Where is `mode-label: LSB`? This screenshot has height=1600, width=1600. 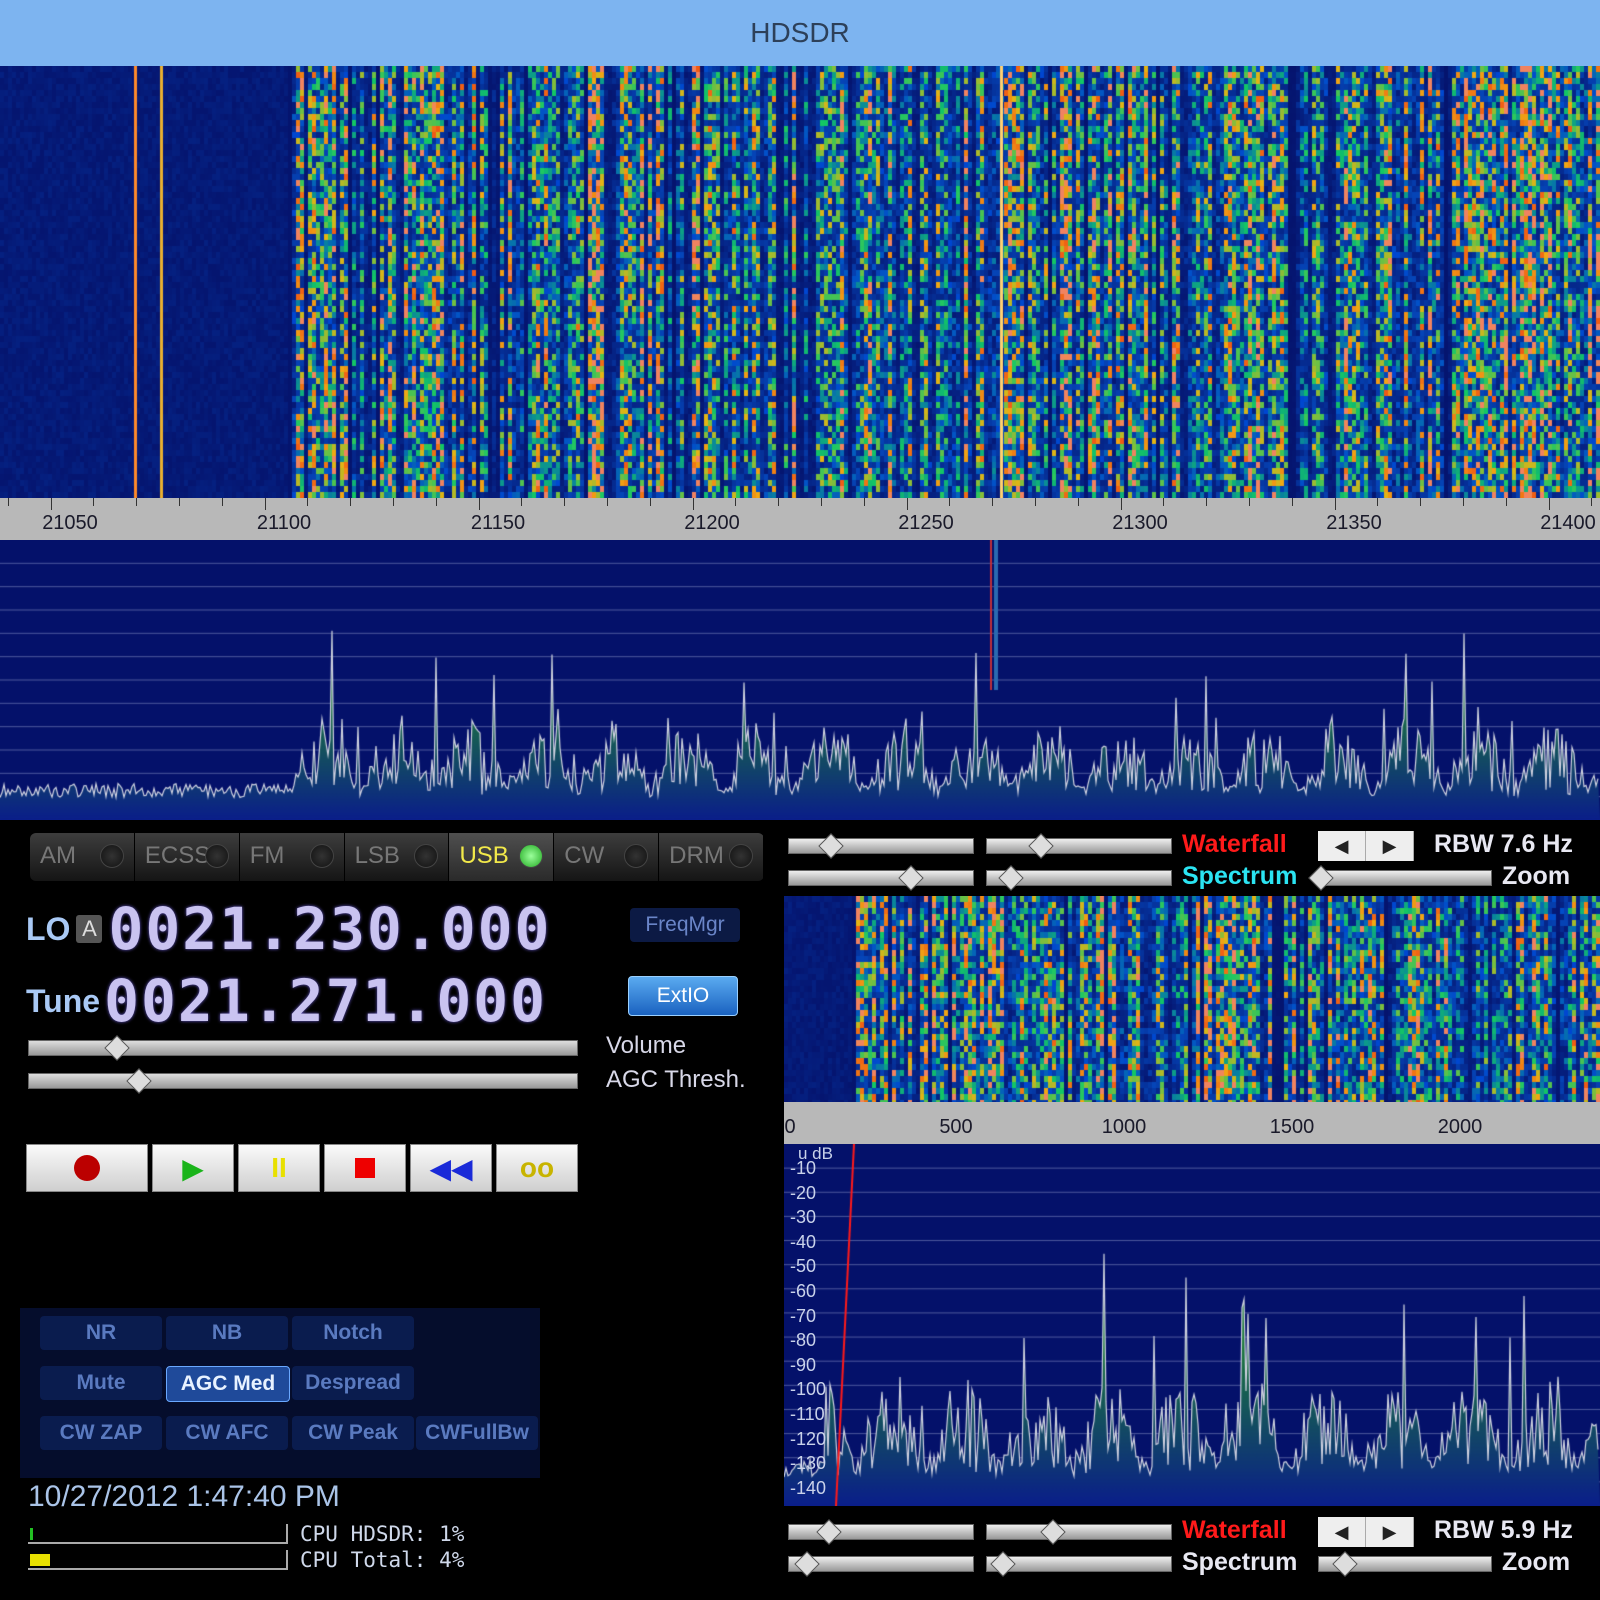 mode-label: LSB is located at coordinates (377, 855).